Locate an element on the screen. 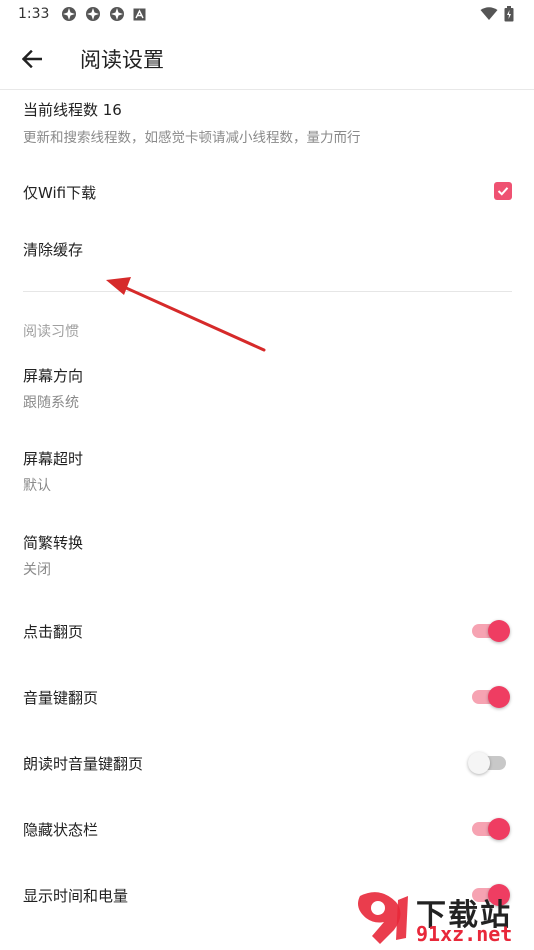 This screenshot has height=950, width=534. setting-subtitle: 跟随系统 is located at coordinates (51, 403).